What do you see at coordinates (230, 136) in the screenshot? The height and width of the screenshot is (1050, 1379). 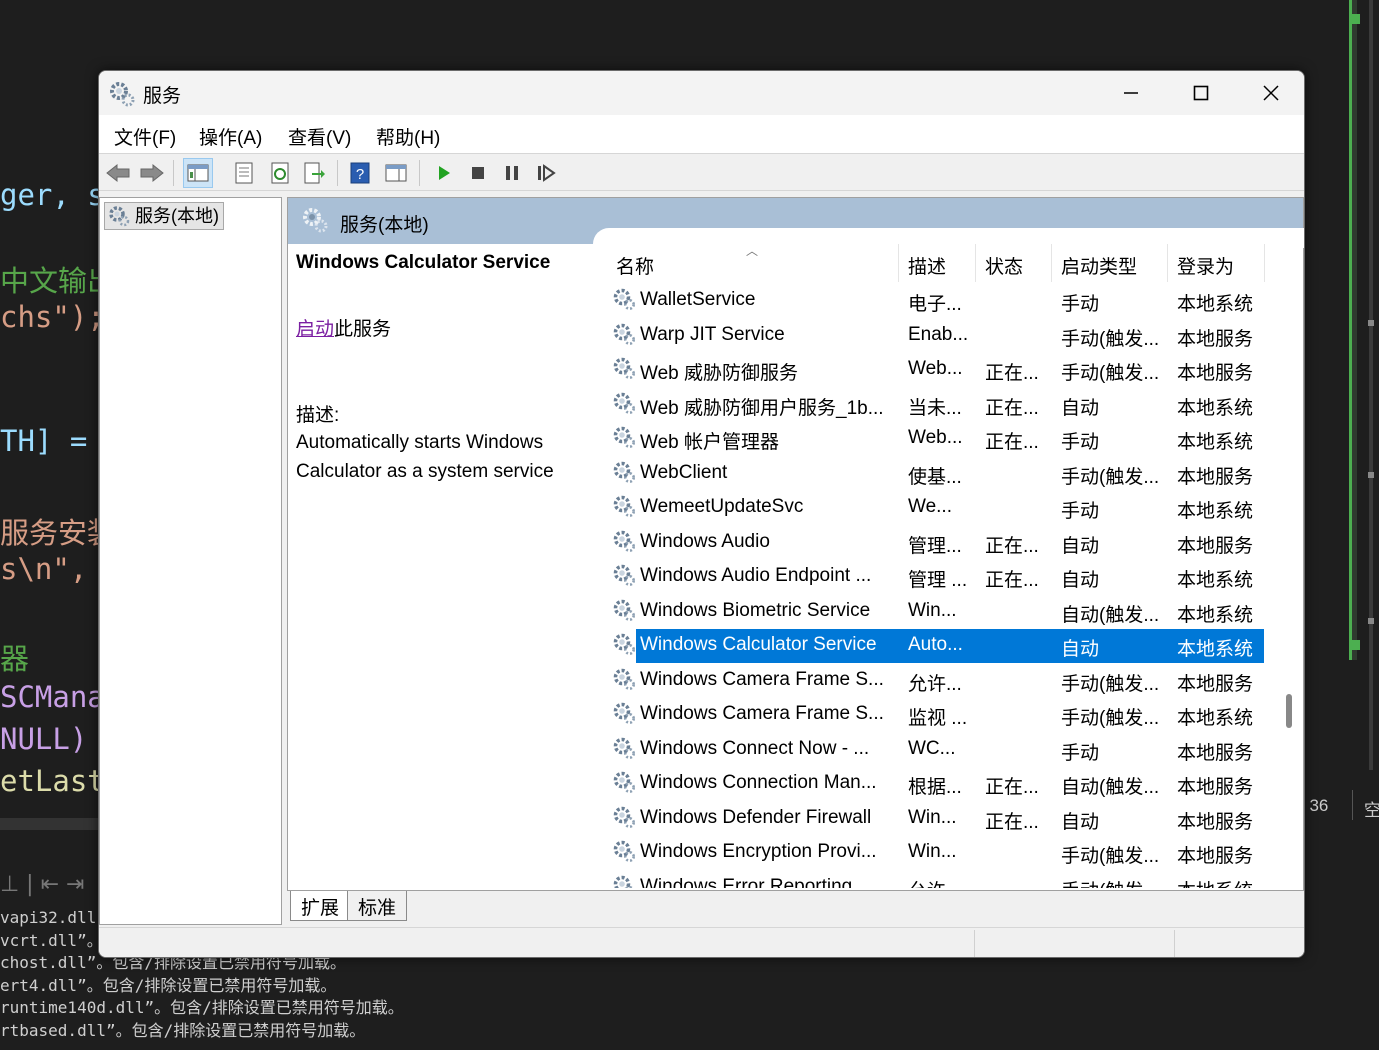 I see `menu-action: 操作(A)` at bounding box center [230, 136].